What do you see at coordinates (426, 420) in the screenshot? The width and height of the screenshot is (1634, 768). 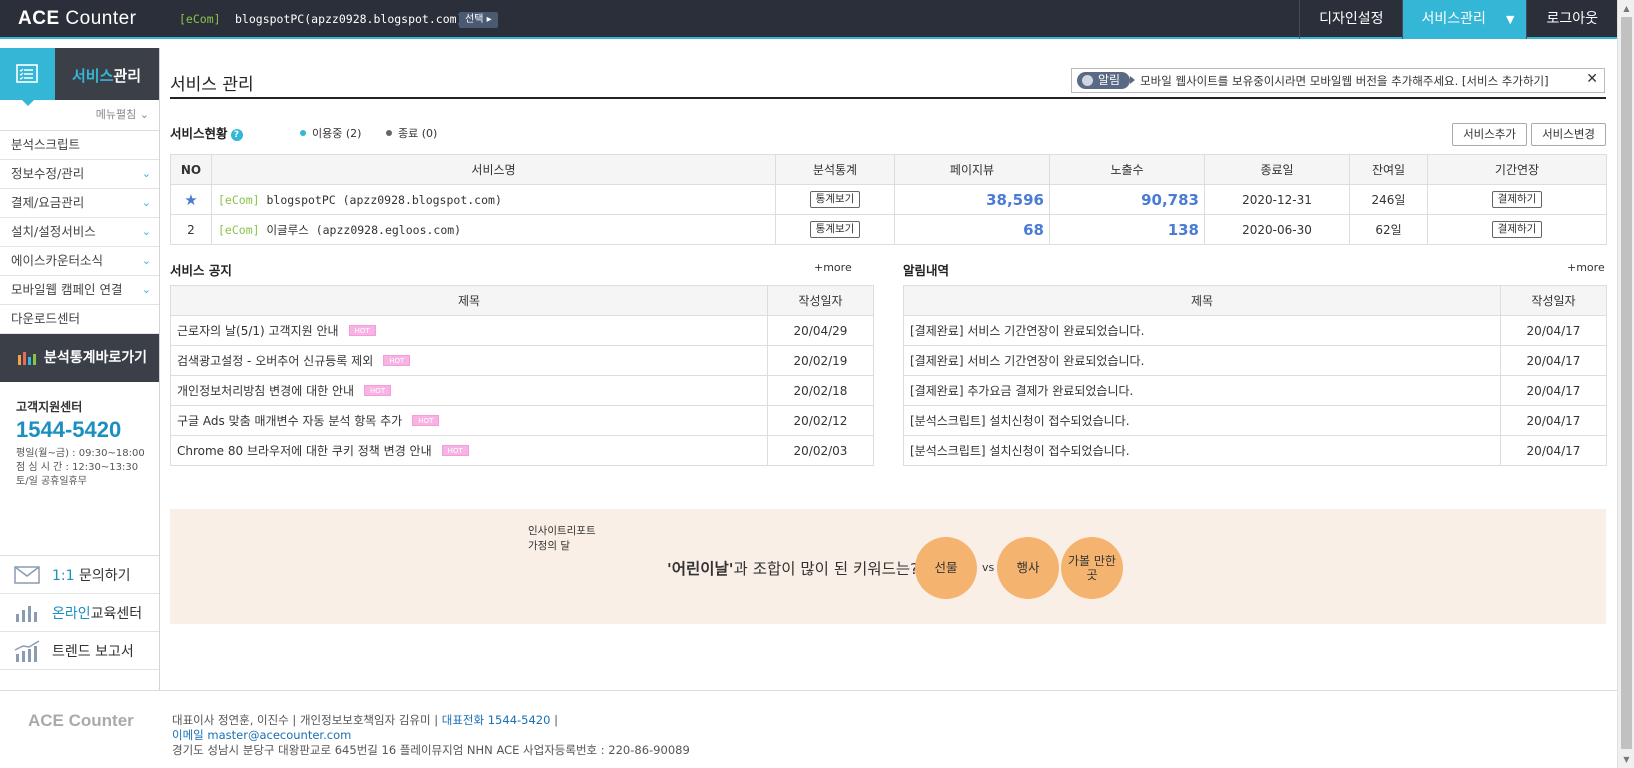 I see `hot-badge: HOT` at bounding box center [426, 420].